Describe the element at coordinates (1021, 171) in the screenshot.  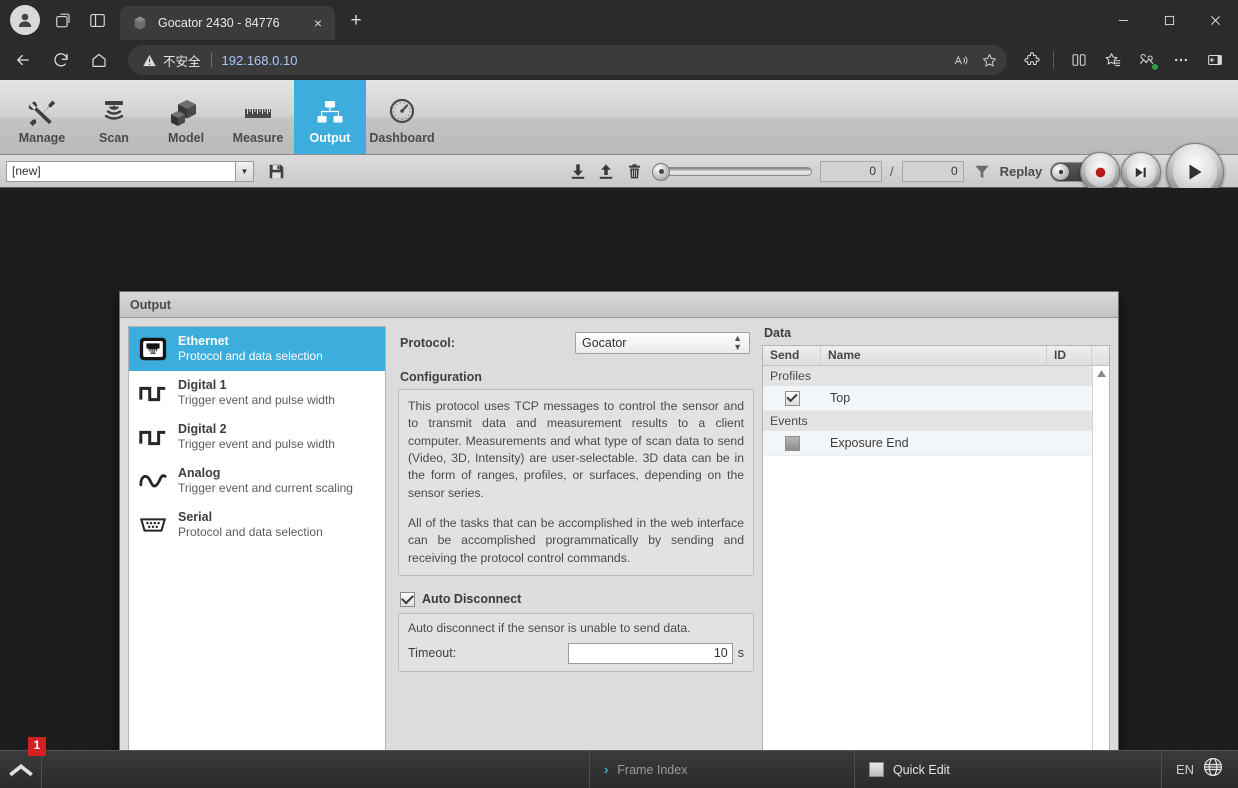
I see `replay-label: Replay` at that location.